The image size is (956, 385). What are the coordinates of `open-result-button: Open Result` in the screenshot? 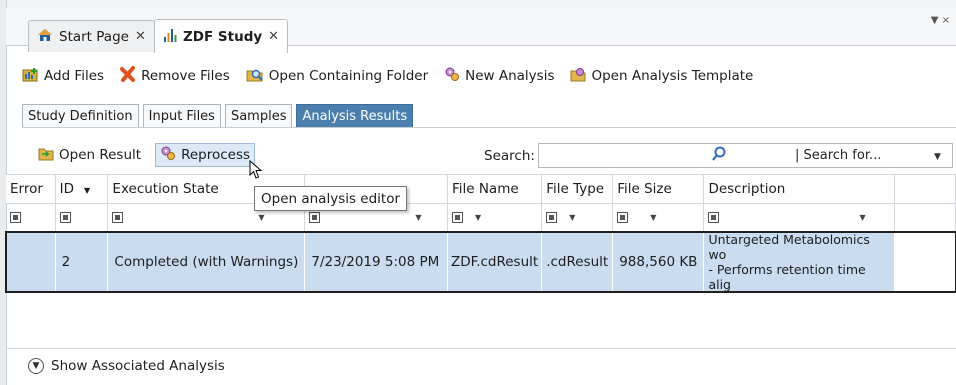 It's located at (89, 155).